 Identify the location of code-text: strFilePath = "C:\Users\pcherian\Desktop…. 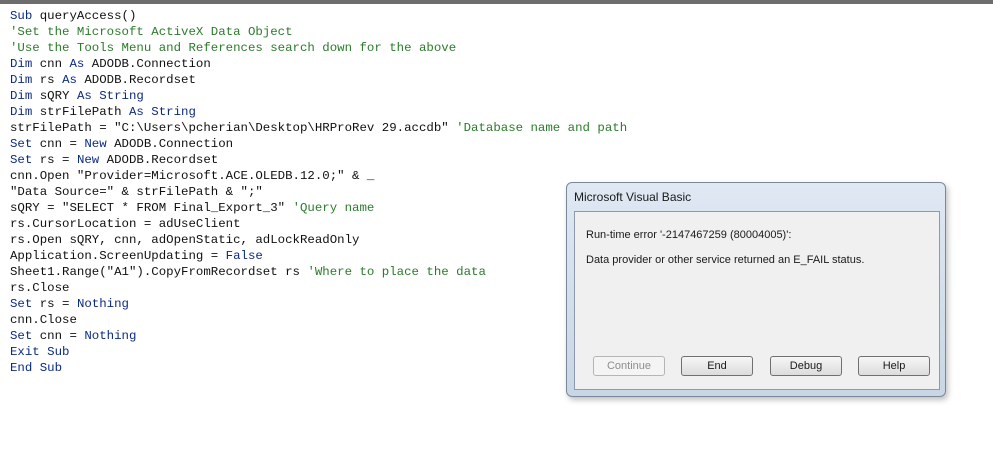
(233, 128).